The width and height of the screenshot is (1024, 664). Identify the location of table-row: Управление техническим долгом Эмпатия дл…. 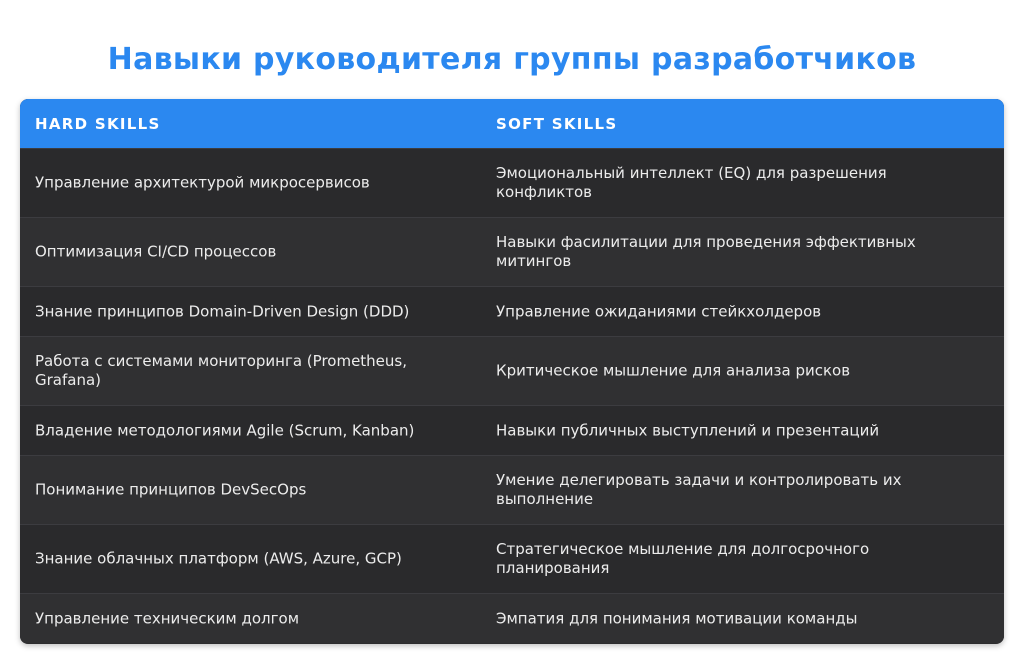
(512, 618).